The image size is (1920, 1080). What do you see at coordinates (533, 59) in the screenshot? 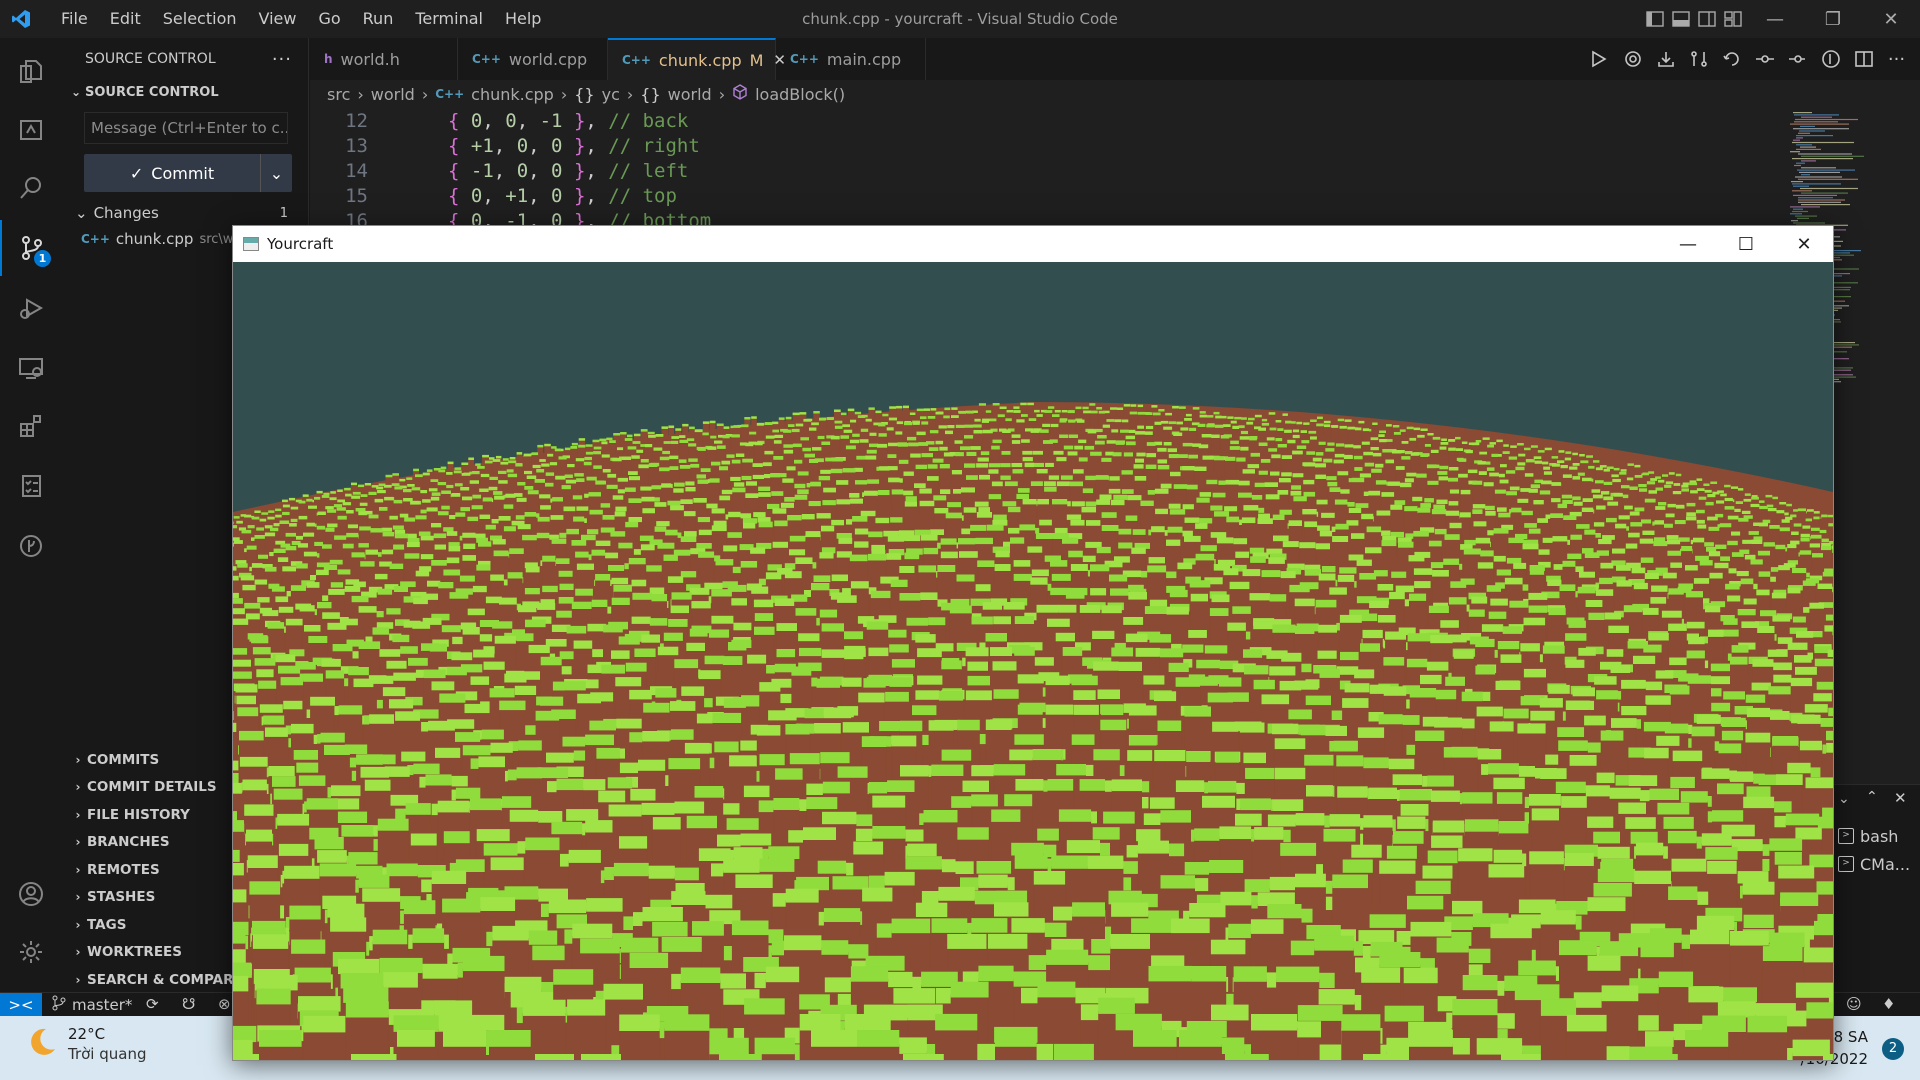
I see `tab-world-cpp: C++ world.cpp` at bounding box center [533, 59].